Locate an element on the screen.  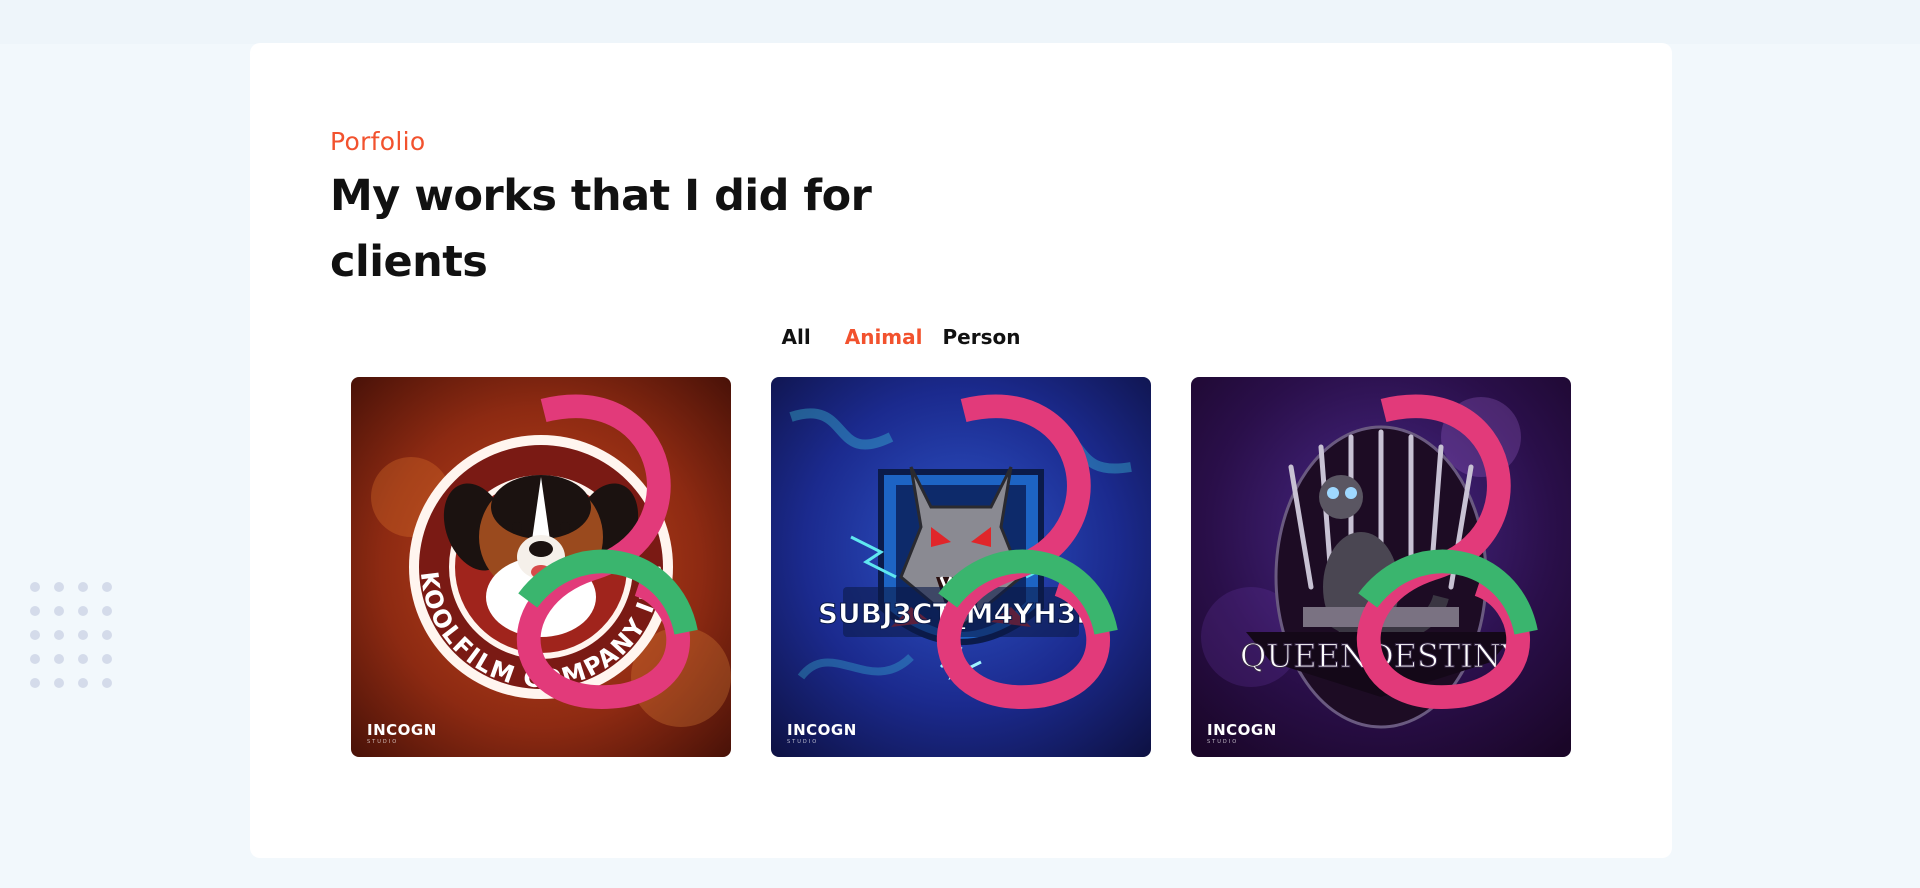
portfolio-item-throne-logo: QUEENDESTINY INCOGN STUDIO is located at coordinates (1381, 567).